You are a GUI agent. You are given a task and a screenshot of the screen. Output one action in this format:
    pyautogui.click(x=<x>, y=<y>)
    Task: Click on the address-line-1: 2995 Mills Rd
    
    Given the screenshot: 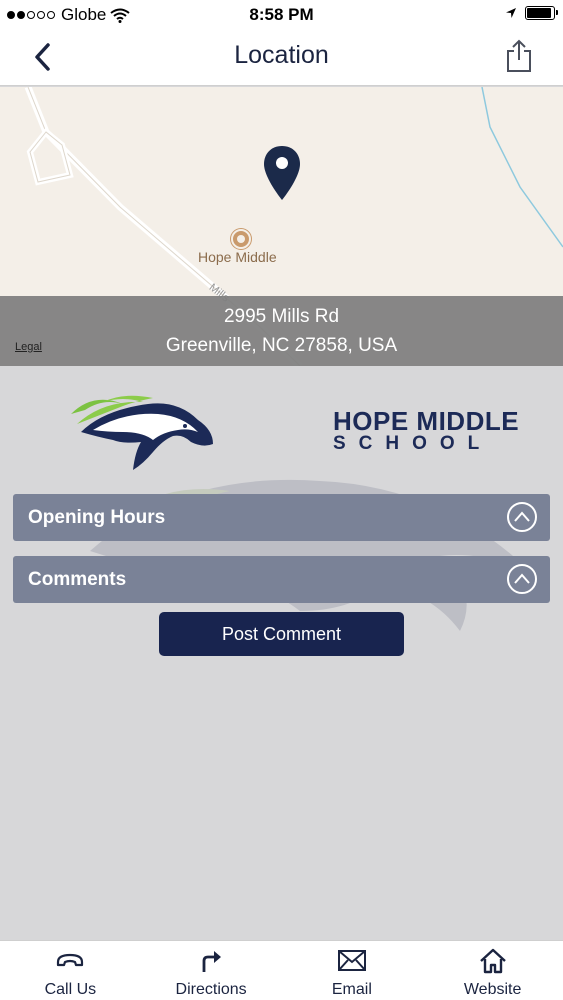 What is the action you would take?
    pyautogui.click(x=281, y=316)
    